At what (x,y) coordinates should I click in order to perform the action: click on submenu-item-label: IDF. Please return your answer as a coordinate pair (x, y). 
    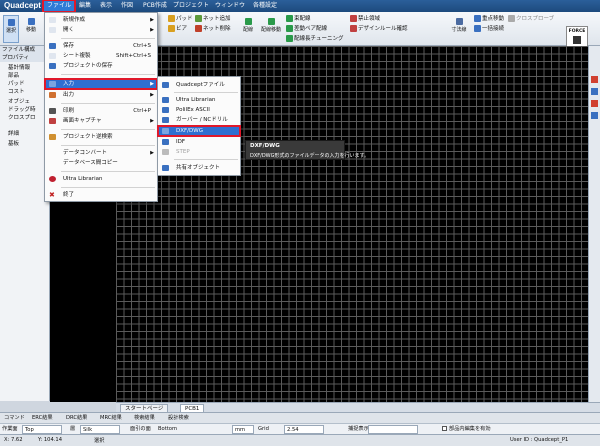
    Looking at the image, I should click on (181, 142).